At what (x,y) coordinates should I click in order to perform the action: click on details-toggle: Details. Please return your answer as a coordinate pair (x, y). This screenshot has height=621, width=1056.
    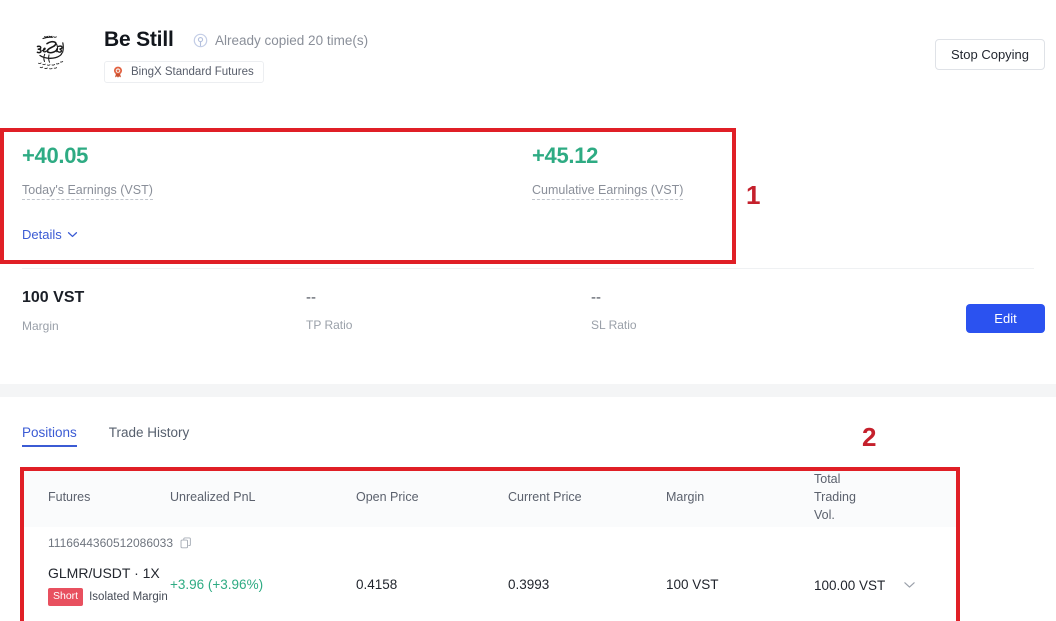
    Looking at the image, I should click on (50, 234).